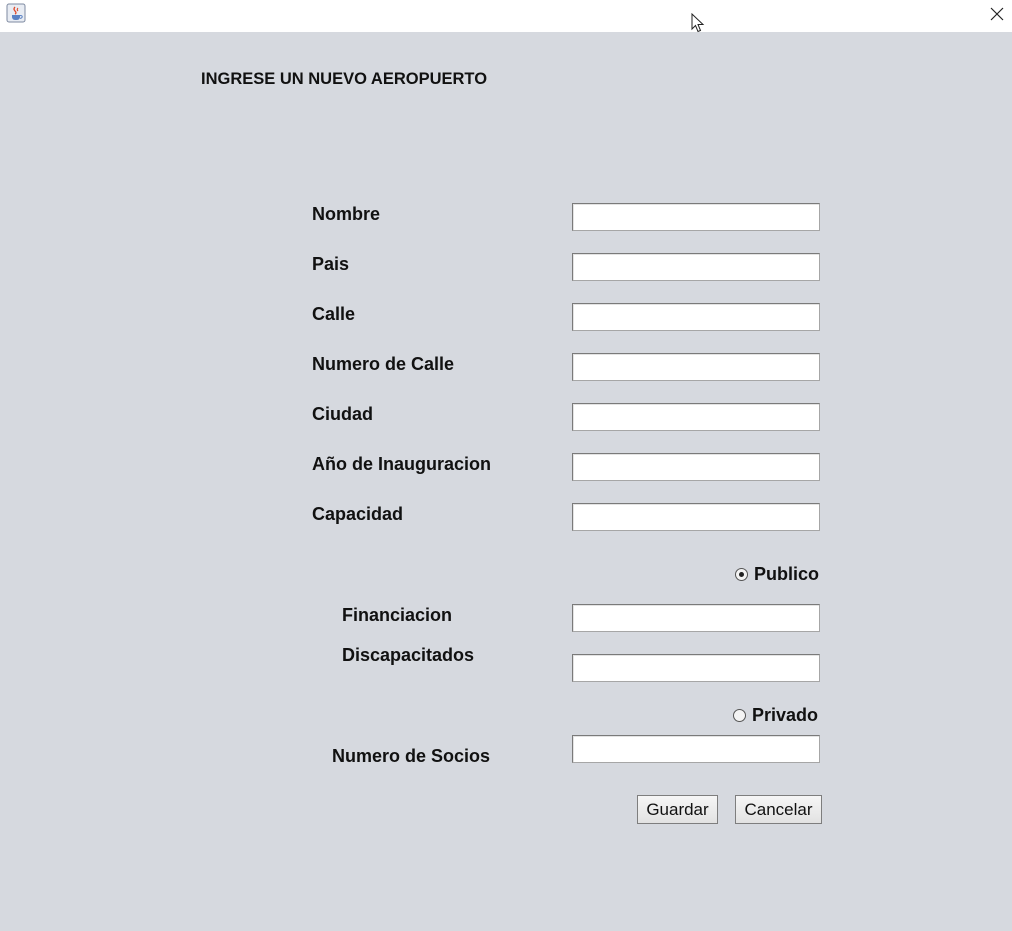 The height and width of the screenshot is (931, 1012). I want to click on radio-privado-label: Privado, so click(785, 715).